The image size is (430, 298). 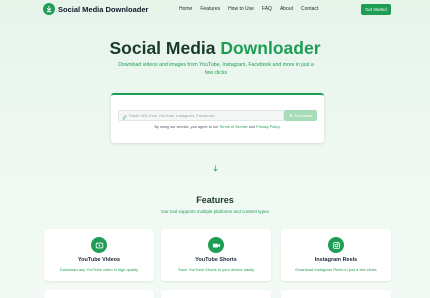 What do you see at coordinates (267, 127) in the screenshot?
I see `privacy-policy-link: Privacy Policy` at bounding box center [267, 127].